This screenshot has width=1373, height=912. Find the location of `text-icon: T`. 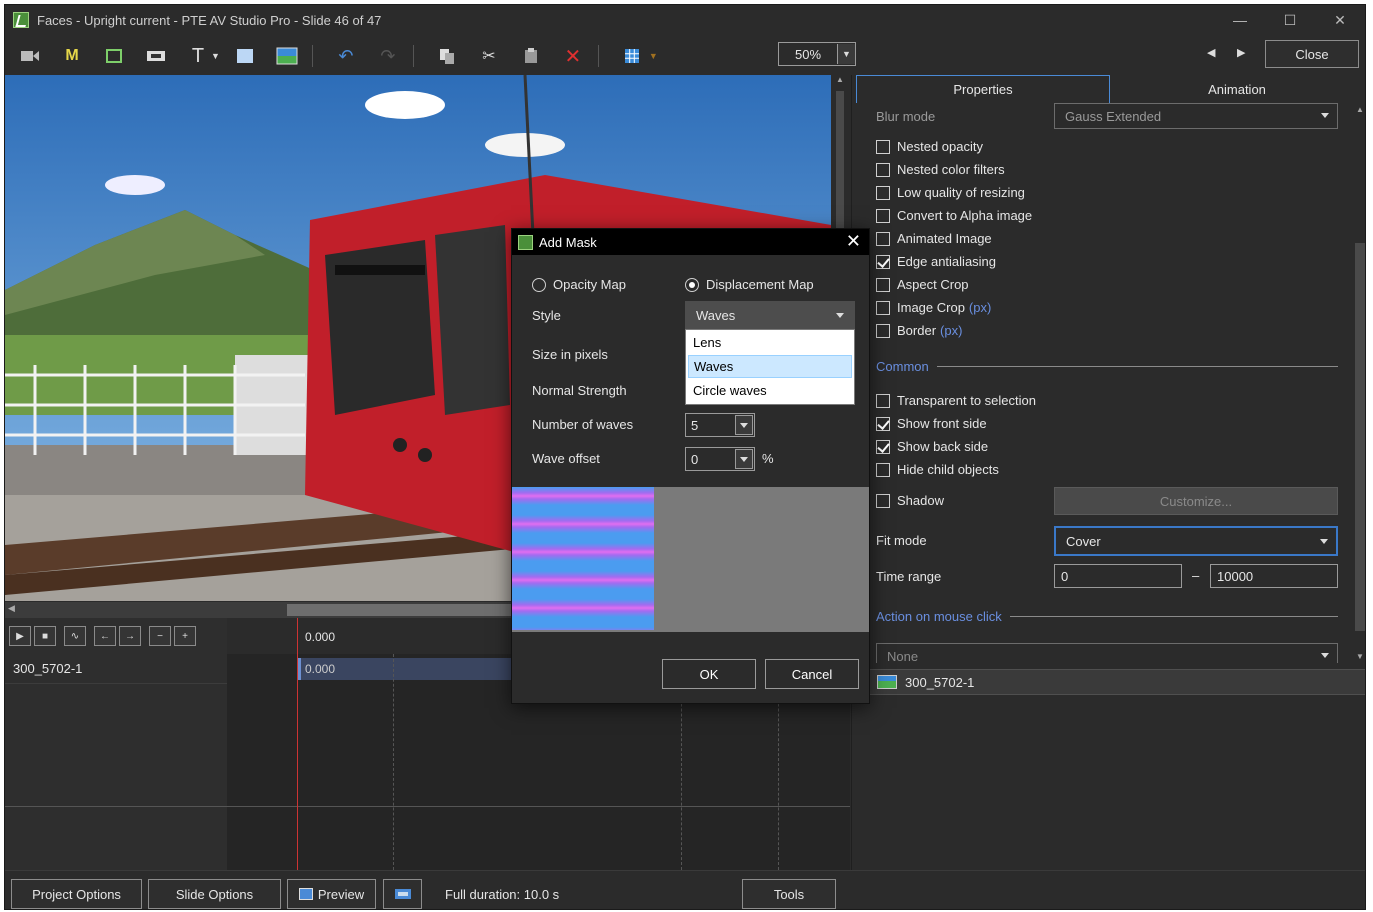

text-icon: T is located at coordinates (198, 56).